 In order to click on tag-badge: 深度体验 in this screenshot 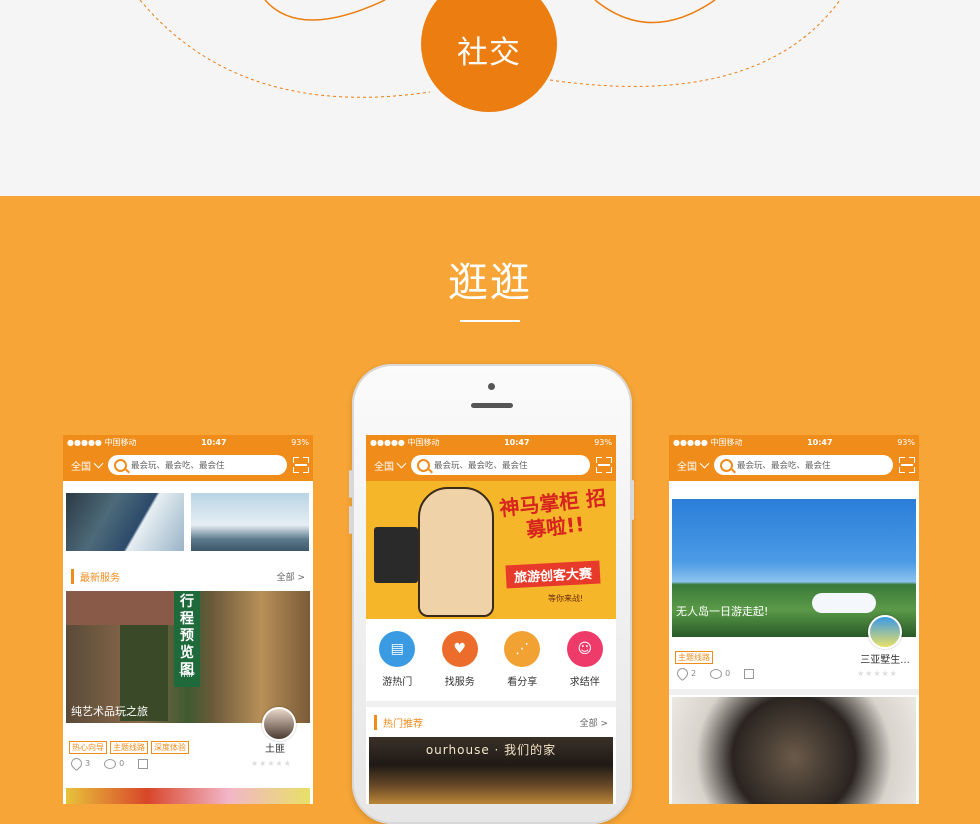, I will do `click(170, 747)`.